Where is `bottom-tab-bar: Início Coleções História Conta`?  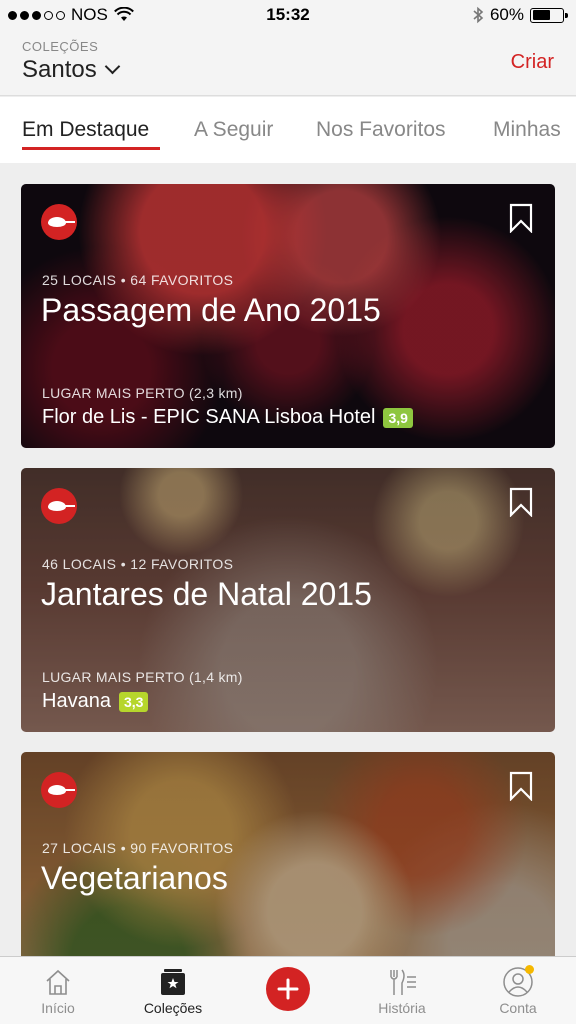 bottom-tab-bar: Início Coleções História Conta is located at coordinates (288, 990).